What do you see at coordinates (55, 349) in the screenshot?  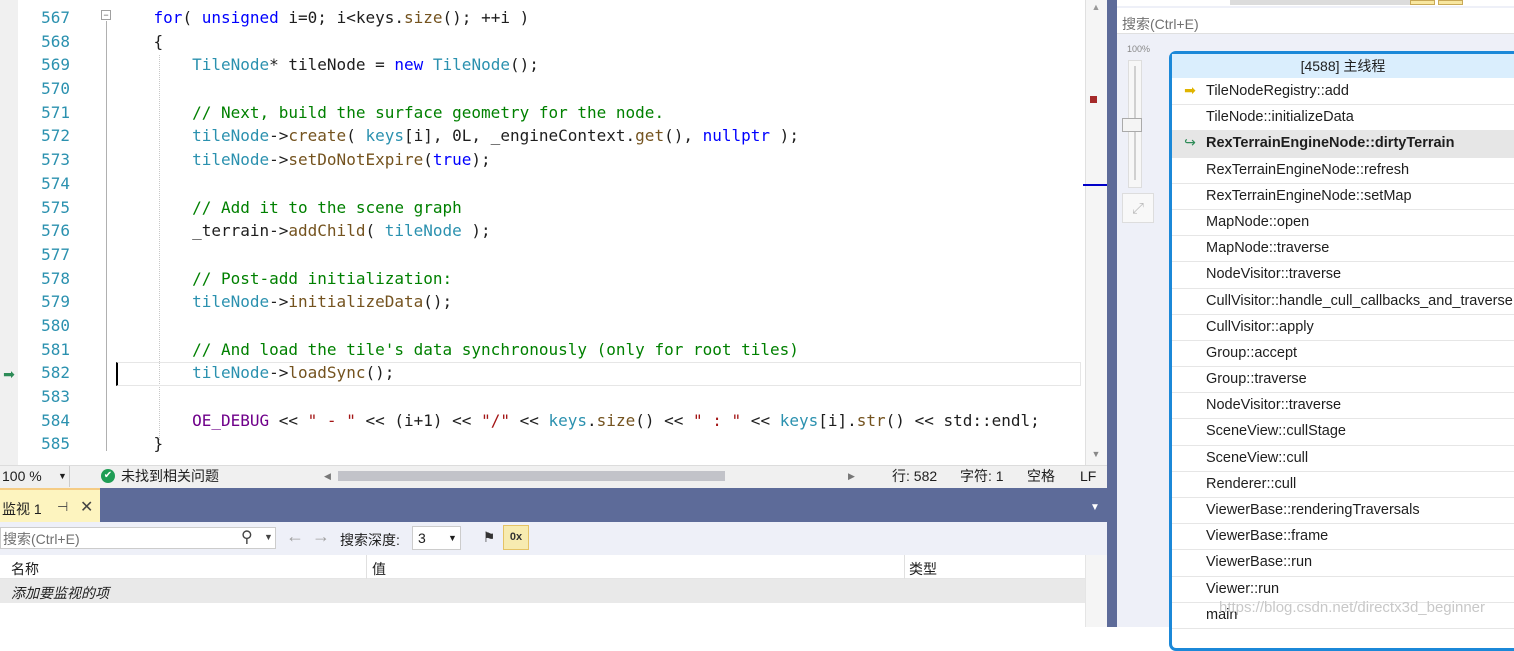 I see `line-number: 581` at bounding box center [55, 349].